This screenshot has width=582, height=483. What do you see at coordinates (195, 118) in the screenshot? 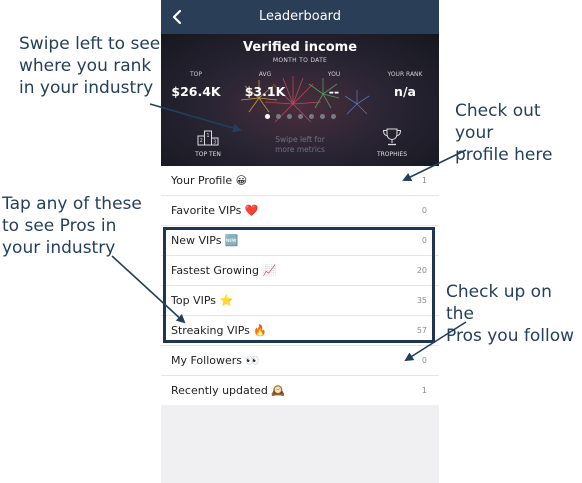
I see `arrow-swipe` at bounding box center [195, 118].